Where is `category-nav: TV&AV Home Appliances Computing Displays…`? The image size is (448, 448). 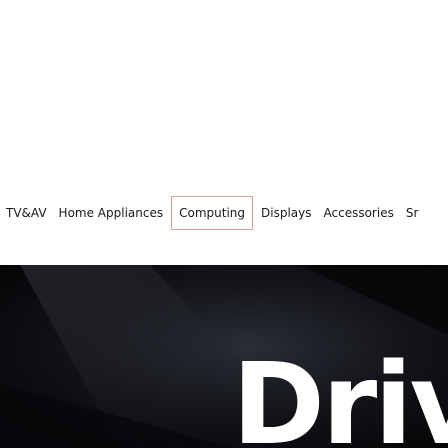 category-nav: TV&AV Home Appliances Computing Displays… is located at coordinates (224, 213).